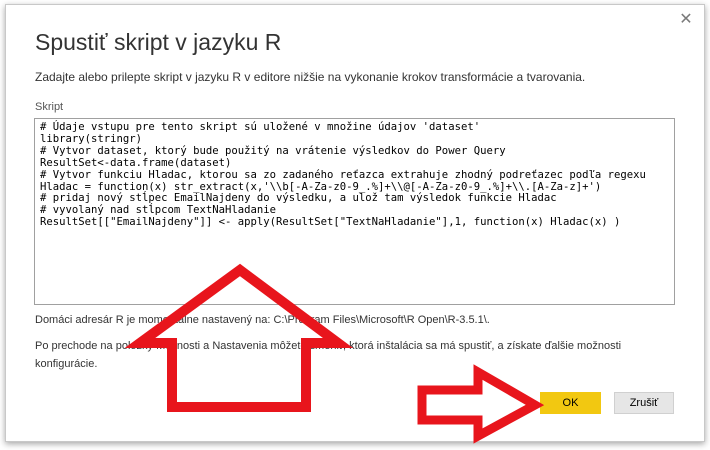  Describe the element at coordinates (158, 42) in the screenshot. I see `dialog-title: Spustiť skript v jazyku R` at that location.